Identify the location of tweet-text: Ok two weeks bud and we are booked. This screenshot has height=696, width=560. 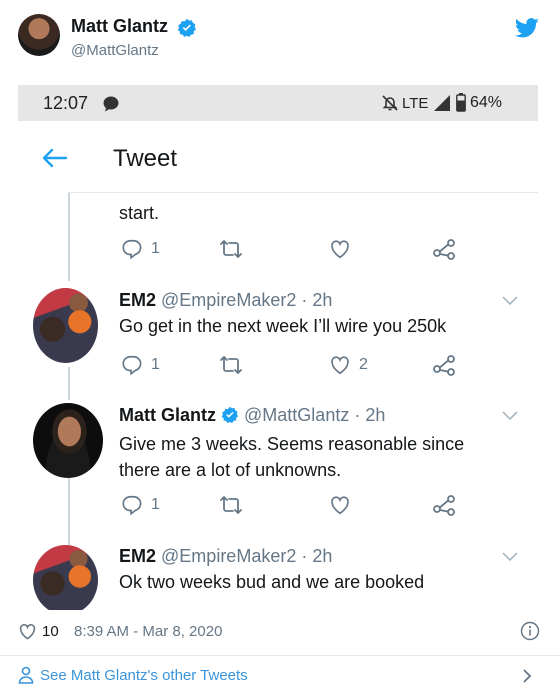
(272, 582).